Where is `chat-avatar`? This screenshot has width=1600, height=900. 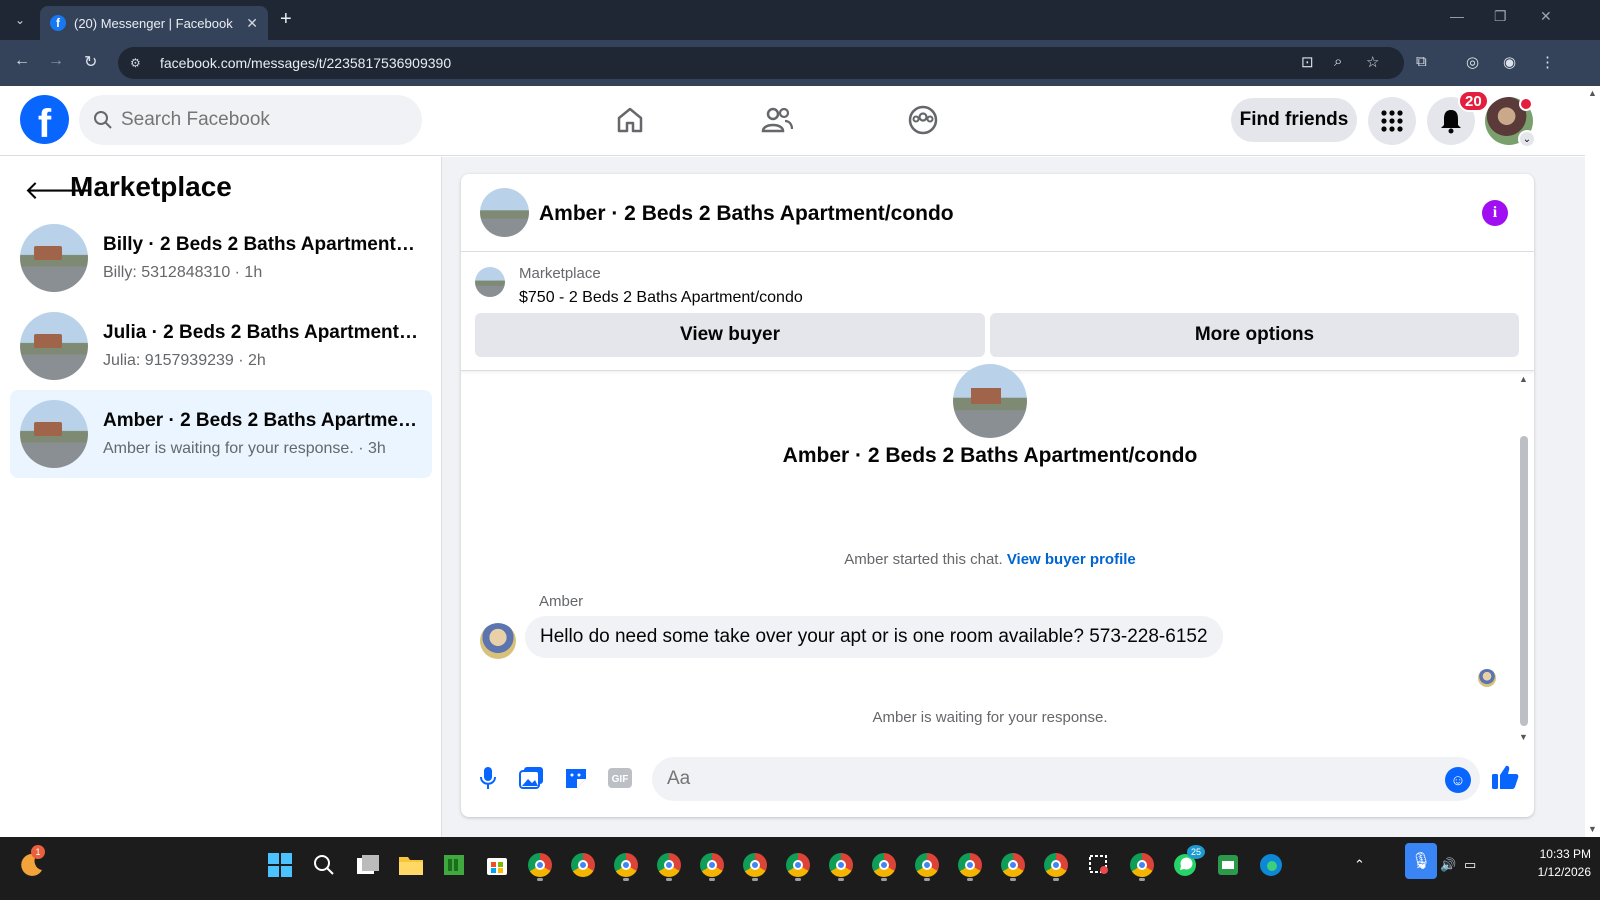
chat-avatar is located at coordinates (504, 212).